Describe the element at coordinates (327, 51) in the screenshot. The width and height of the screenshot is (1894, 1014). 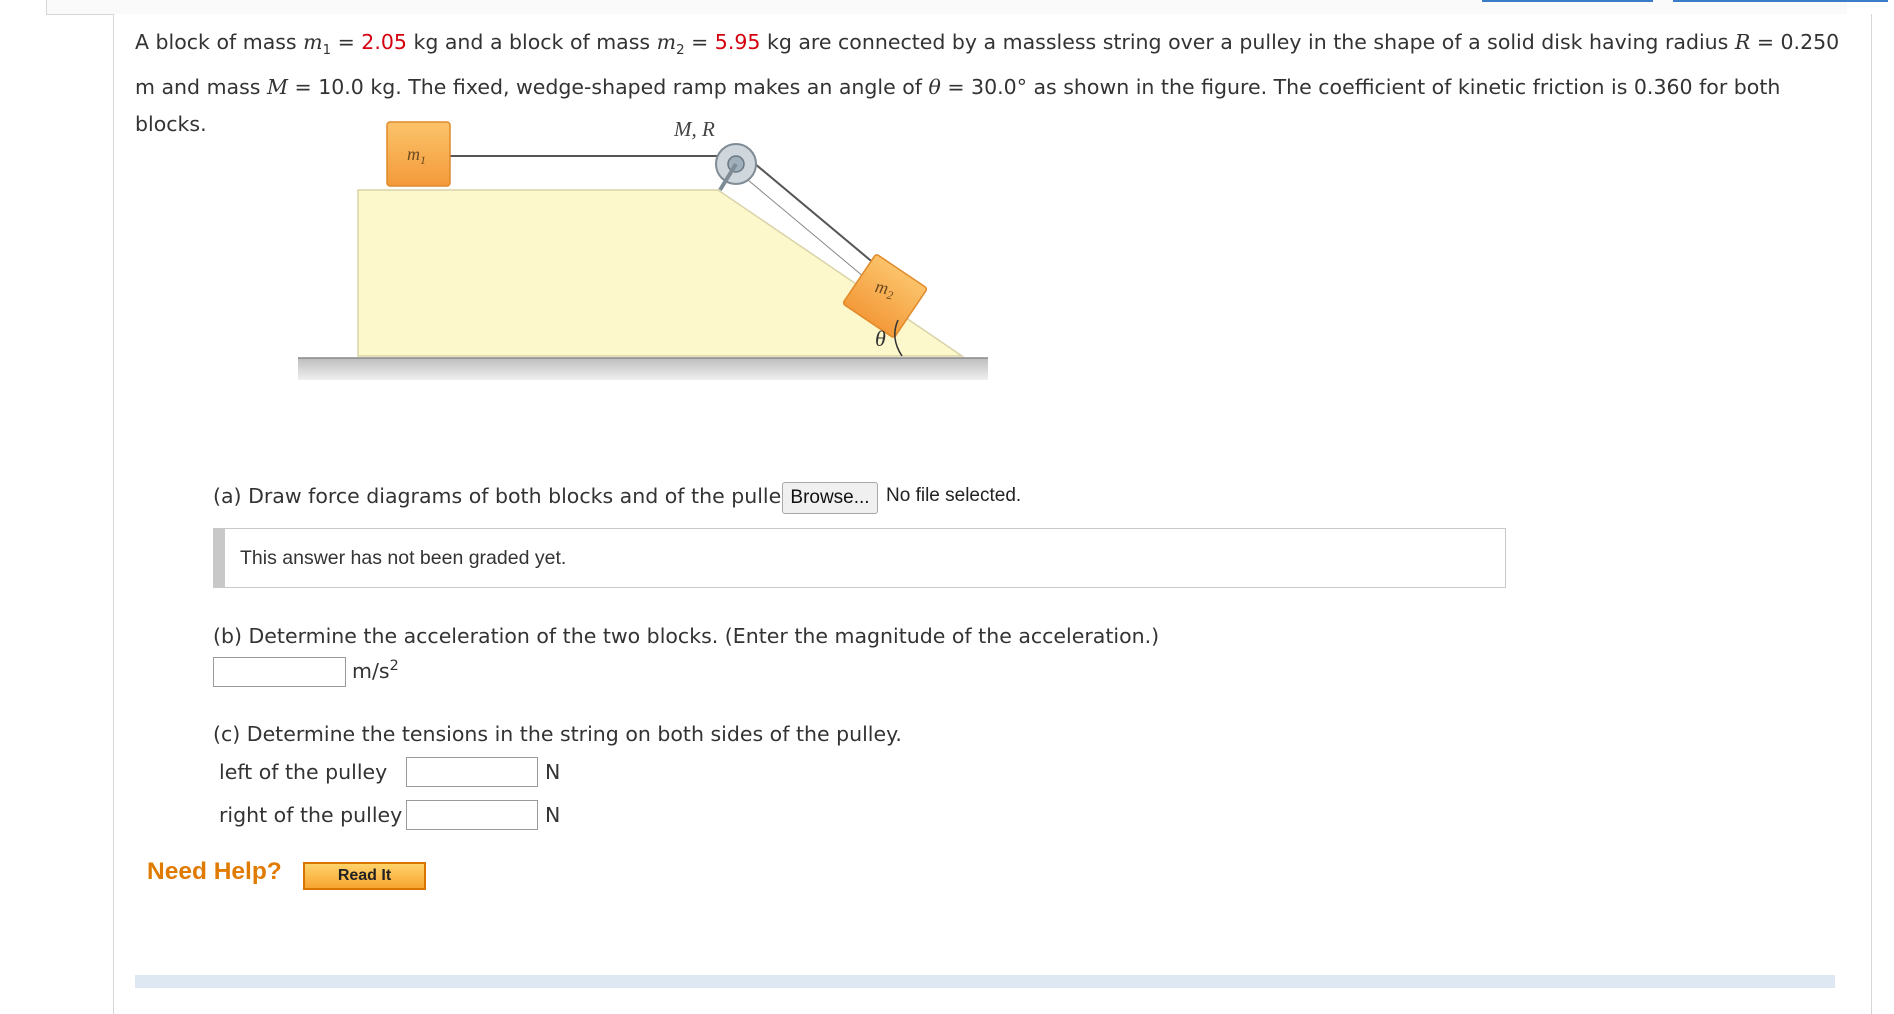
I see `m1-subscript: 1` at that location.